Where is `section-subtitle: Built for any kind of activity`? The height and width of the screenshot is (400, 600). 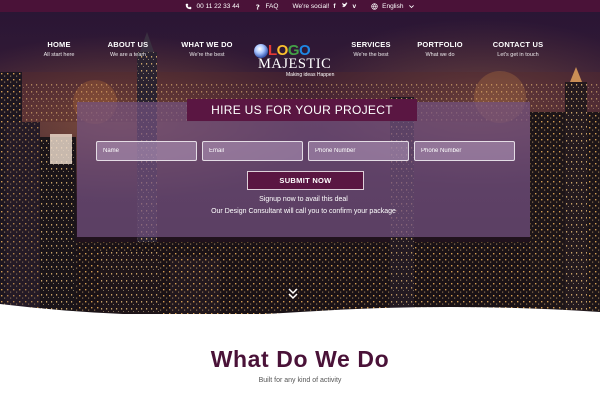 section-subtitle: Built for any kind of activity is located at coordinates (300, 380).